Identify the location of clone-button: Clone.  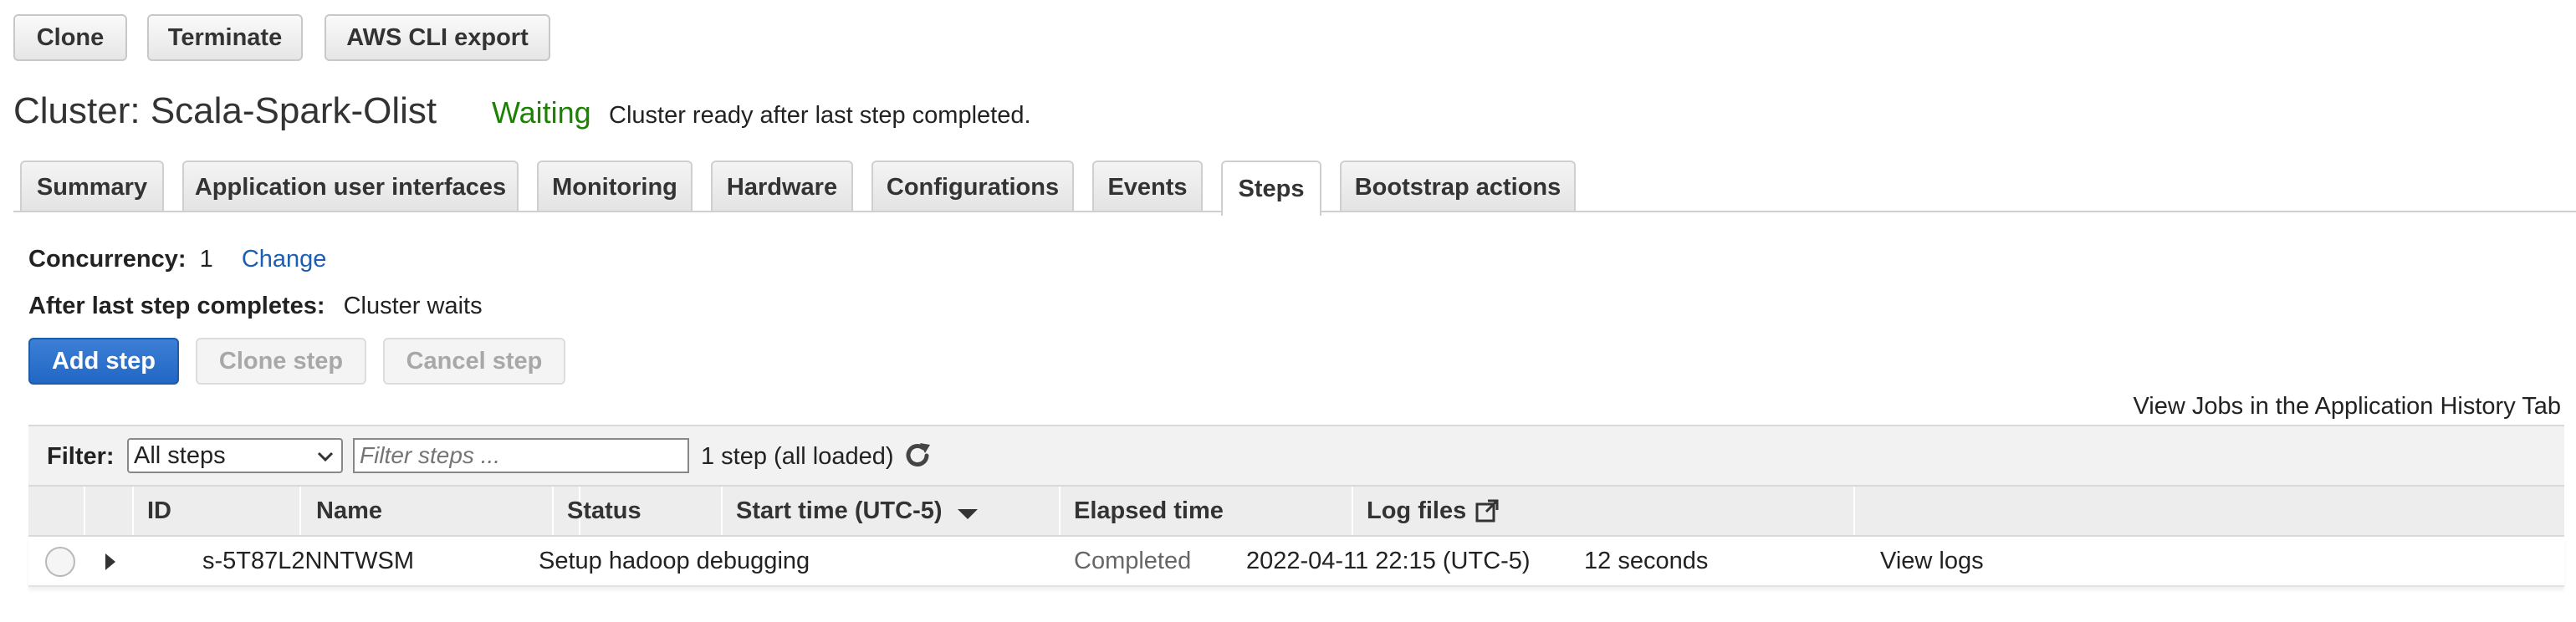
(70, 37).